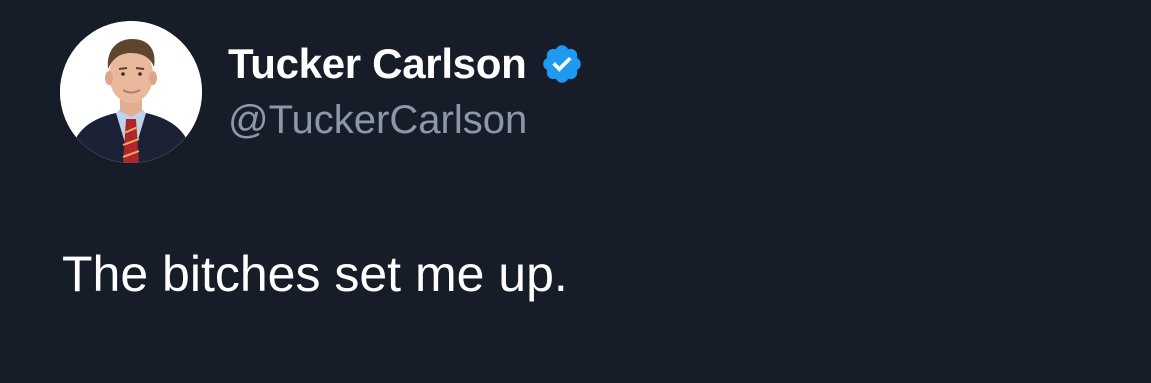 This screenshot has width=1151, height=383. What do you see at coordinates (377, 120) in the screenshot?
I see `author-handle: @TuckerCarlson` at bounding box center [377, 120].